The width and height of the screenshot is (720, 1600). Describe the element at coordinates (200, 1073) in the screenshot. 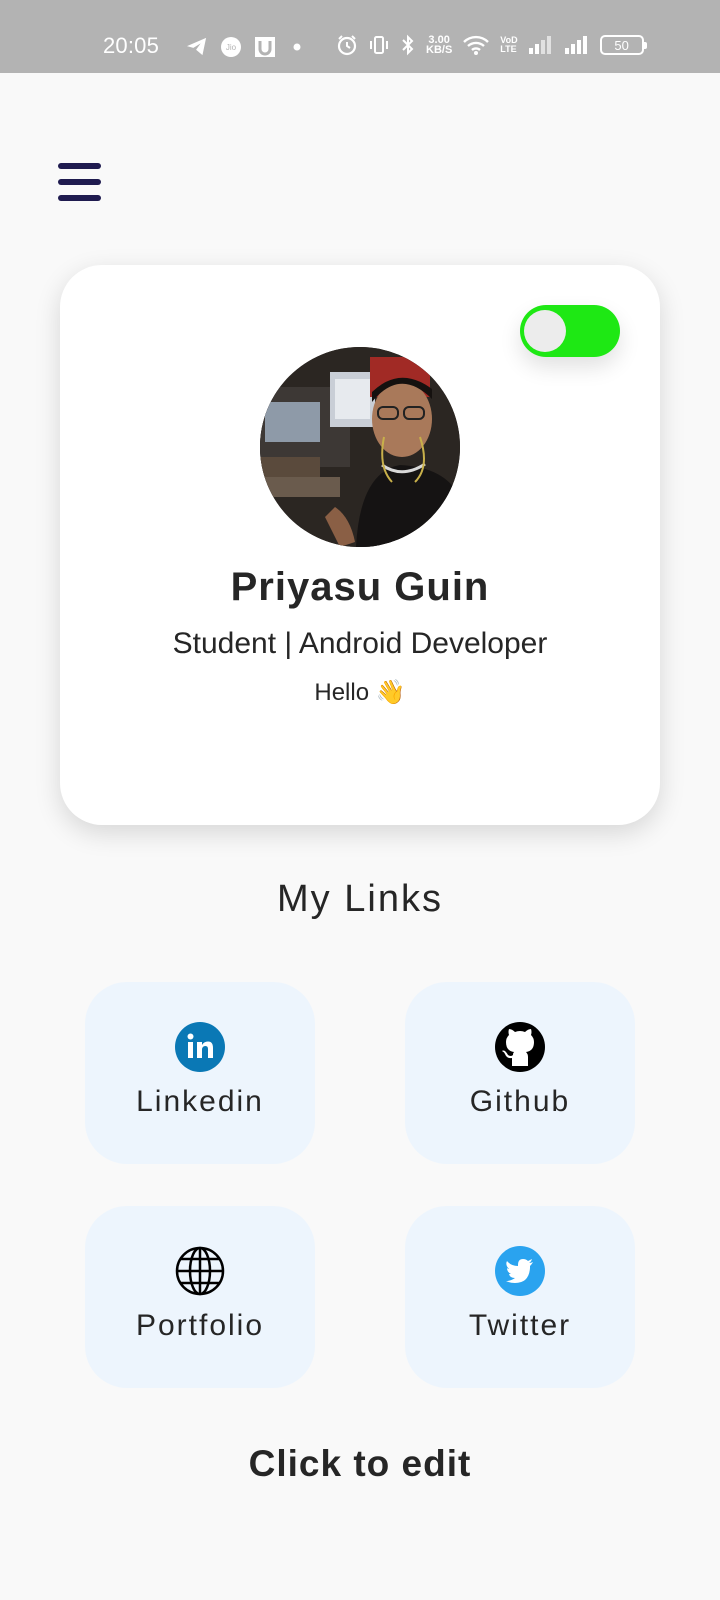

I see `linkedin-link: Linkedin` at that location.